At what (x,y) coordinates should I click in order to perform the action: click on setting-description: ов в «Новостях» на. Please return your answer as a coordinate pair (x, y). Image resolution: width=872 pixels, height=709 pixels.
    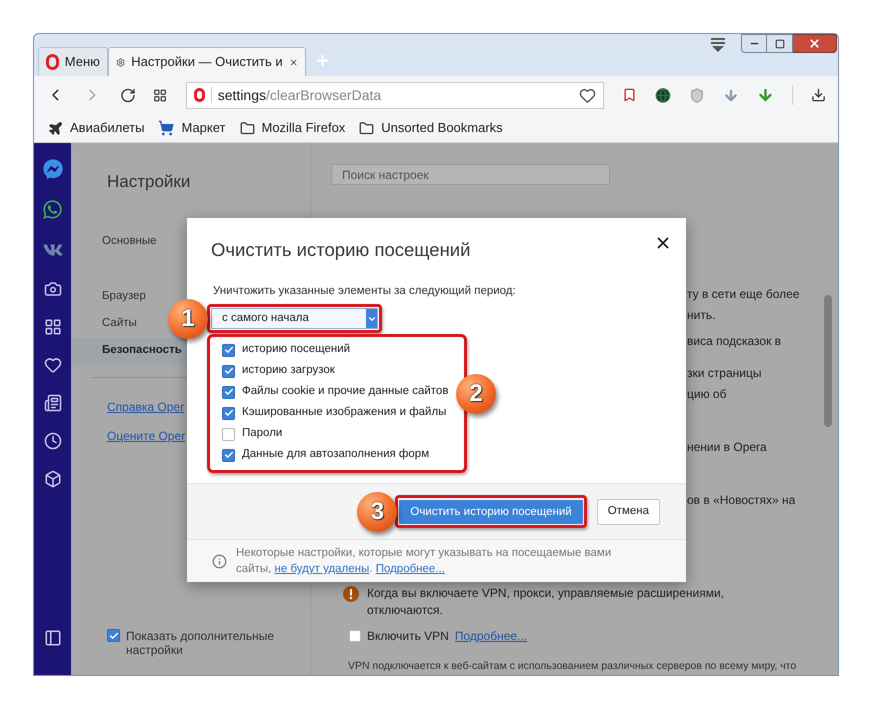
    Looking at the image, I should click on (741, 500).